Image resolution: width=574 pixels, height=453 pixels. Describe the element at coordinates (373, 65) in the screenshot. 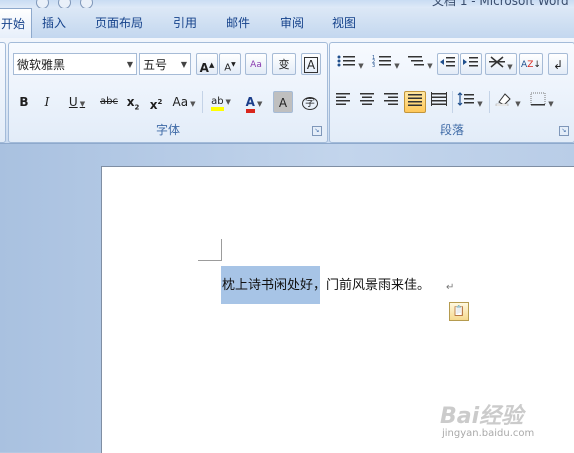

I see `svg-text: 3` at that location.